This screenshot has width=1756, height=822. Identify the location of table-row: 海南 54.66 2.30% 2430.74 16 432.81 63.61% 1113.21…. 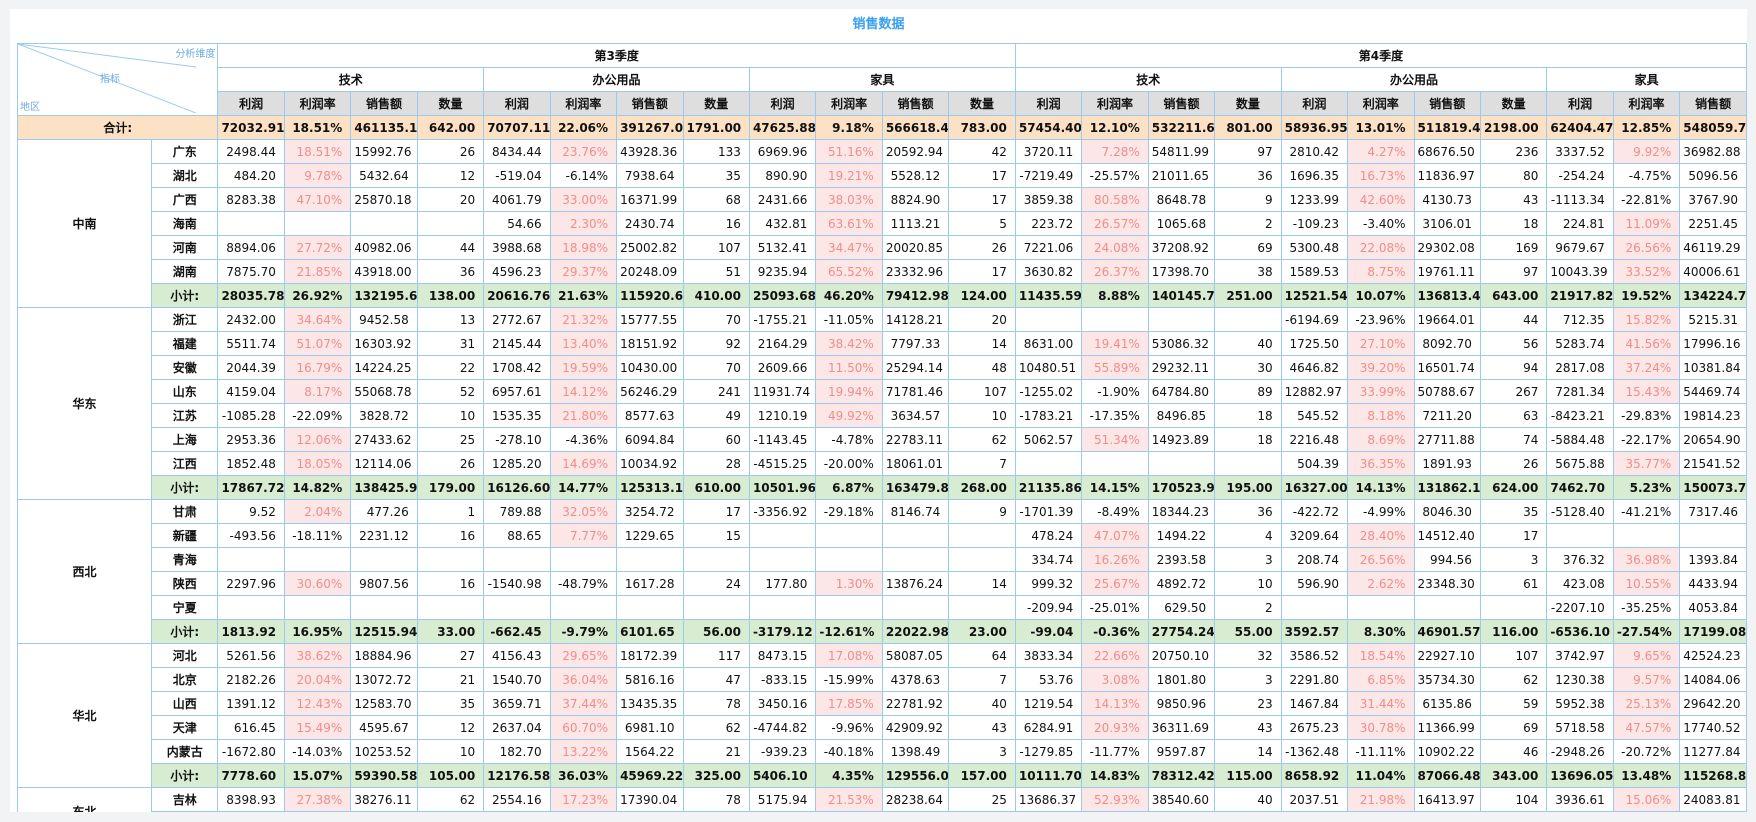
(882, 223).